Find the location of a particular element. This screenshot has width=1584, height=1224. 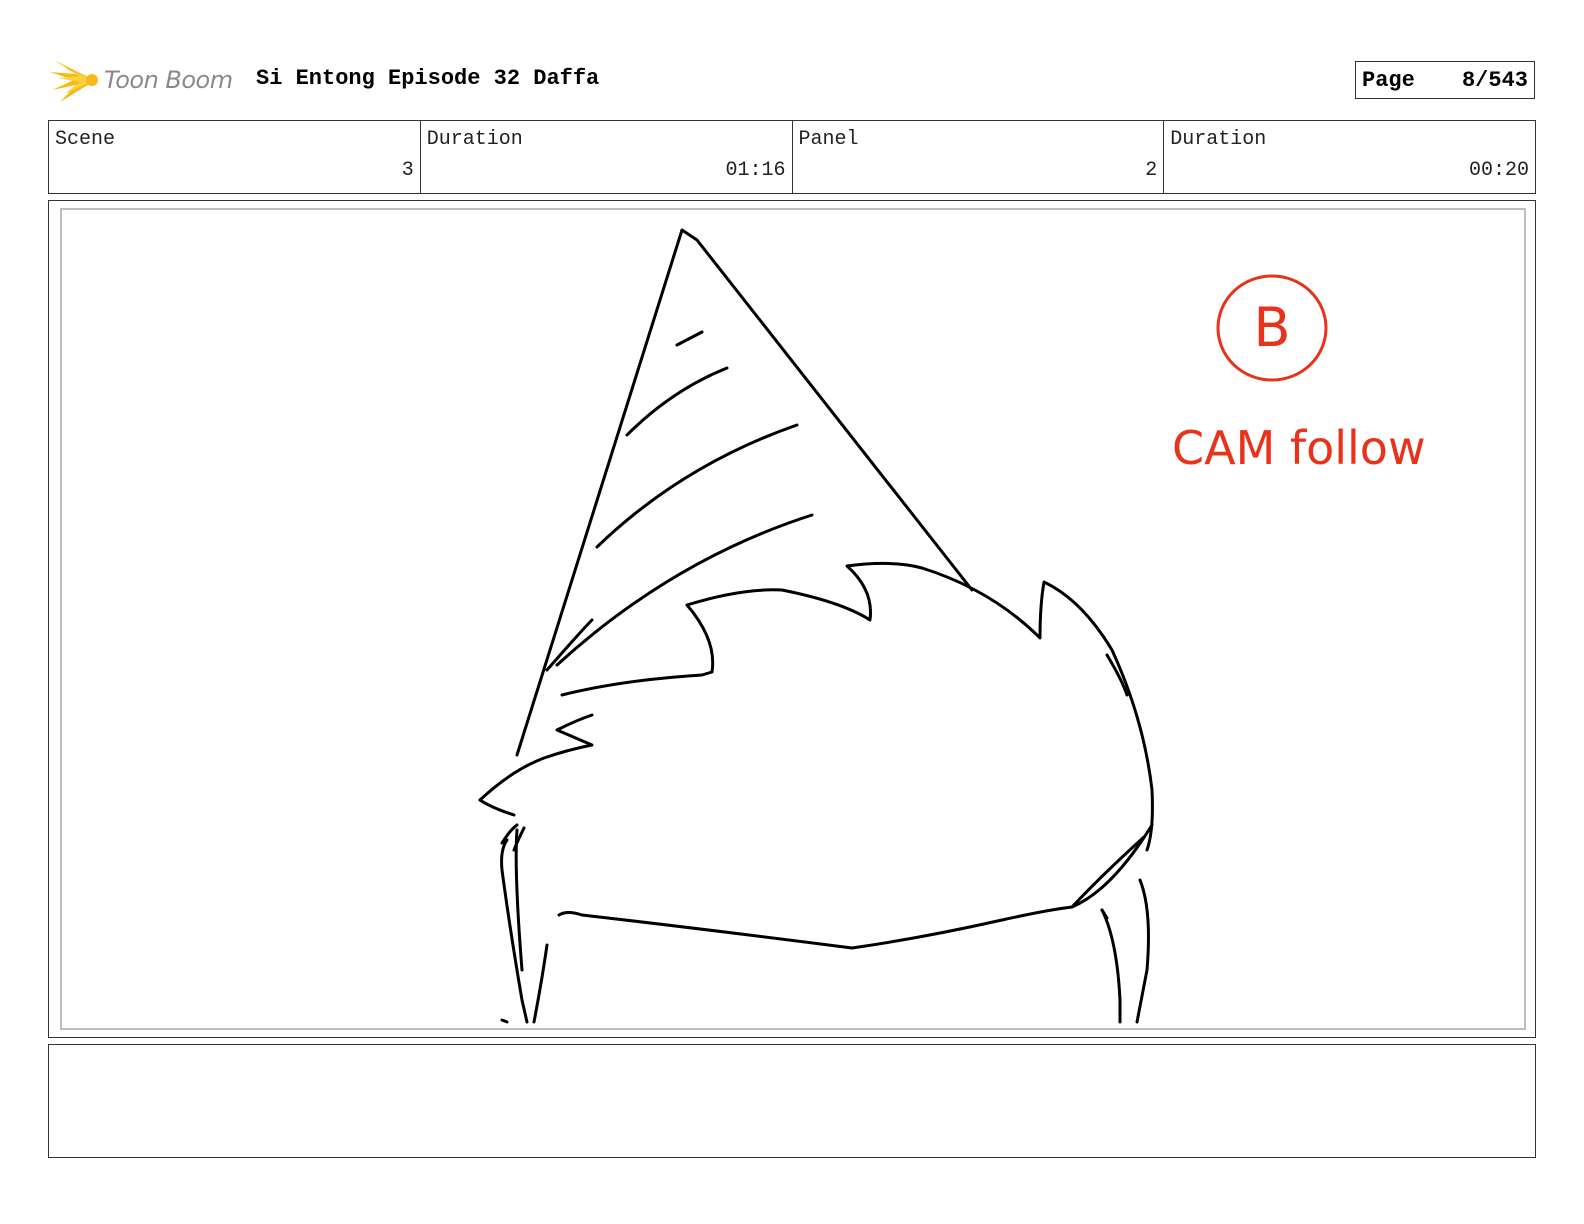

page-indicator: Page 8/543 is located at coordinates (1445, 80).